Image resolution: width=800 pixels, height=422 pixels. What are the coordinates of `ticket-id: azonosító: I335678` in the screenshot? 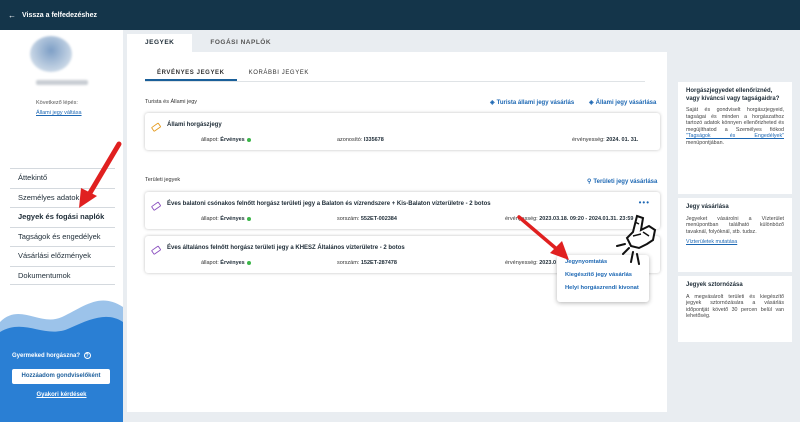 It's located at (360, 140).